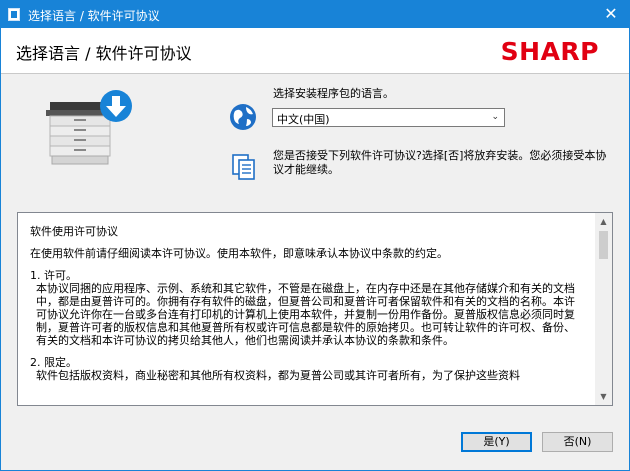  Describe the element at coordinates (388, 117) in the screenshot. I see `language-select: 中文(中国) ⌄` at that location.